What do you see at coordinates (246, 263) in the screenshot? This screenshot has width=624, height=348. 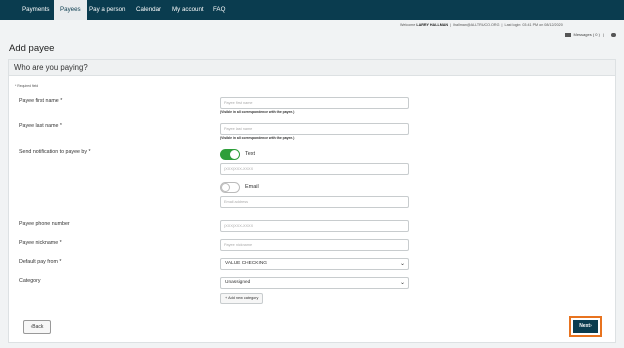 I see `pay-from-value: VALUE CHECKING` at bounding box center [246, 263].